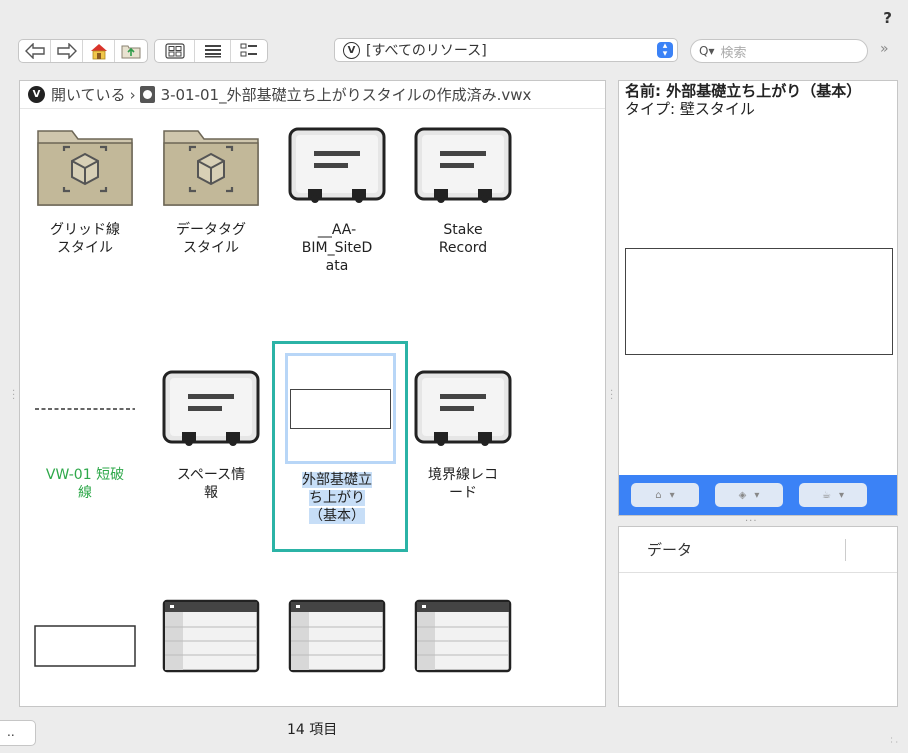 The image size is (908, 753). I want to click on wall-style-preview-rect, so click(340, 408).